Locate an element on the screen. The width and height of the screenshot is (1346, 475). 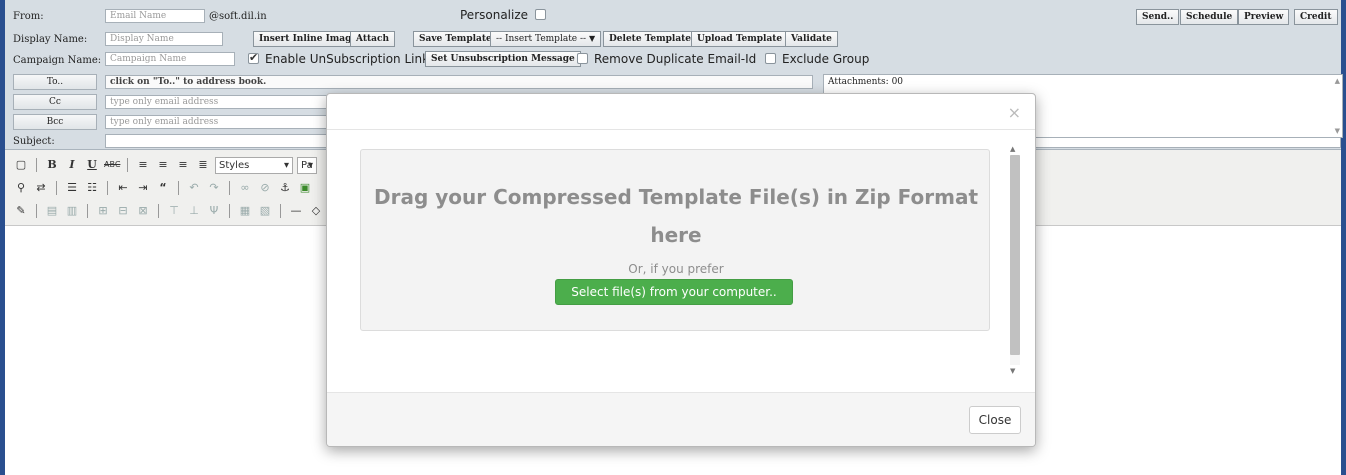
close-button: Close is located at coordinates (995, 420).